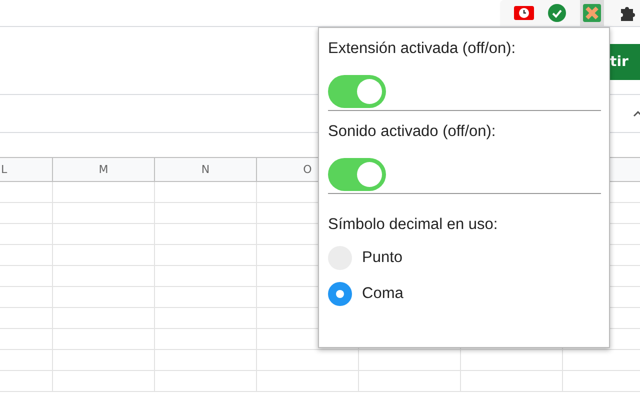 The width and height of the screenshot is (640, 400). What do you see at coordinates (413, 225) in the screenshot?
I see `section-label: Símbolo decimal en uso:` at bounding box center [413, 225].